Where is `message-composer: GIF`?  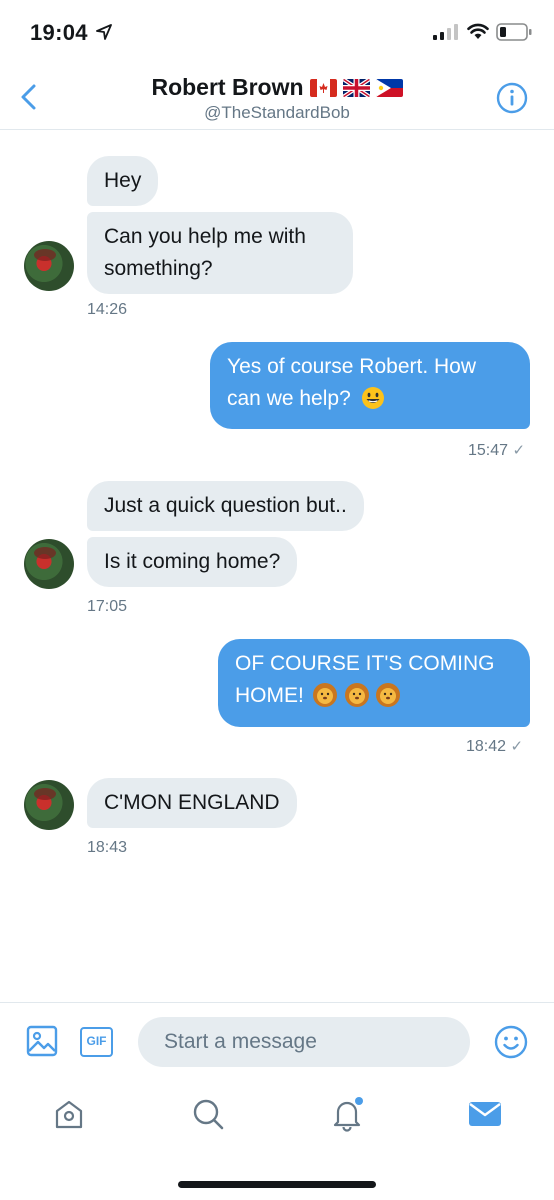
message-composer: GIF is located at coordinates (277, 1041).